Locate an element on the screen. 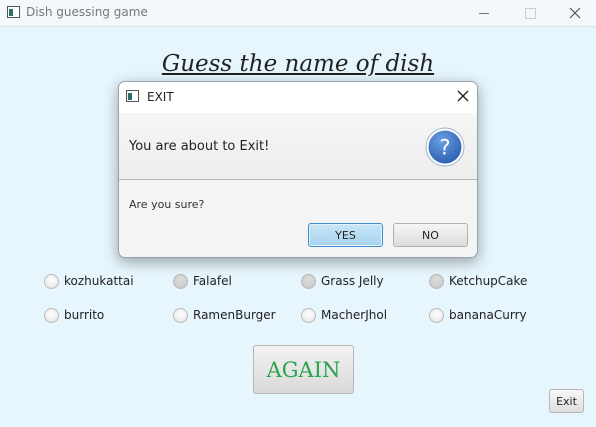 This screenshot has width=596, height=427. option-label: KetchupCake is located at coordinates (488, 281).